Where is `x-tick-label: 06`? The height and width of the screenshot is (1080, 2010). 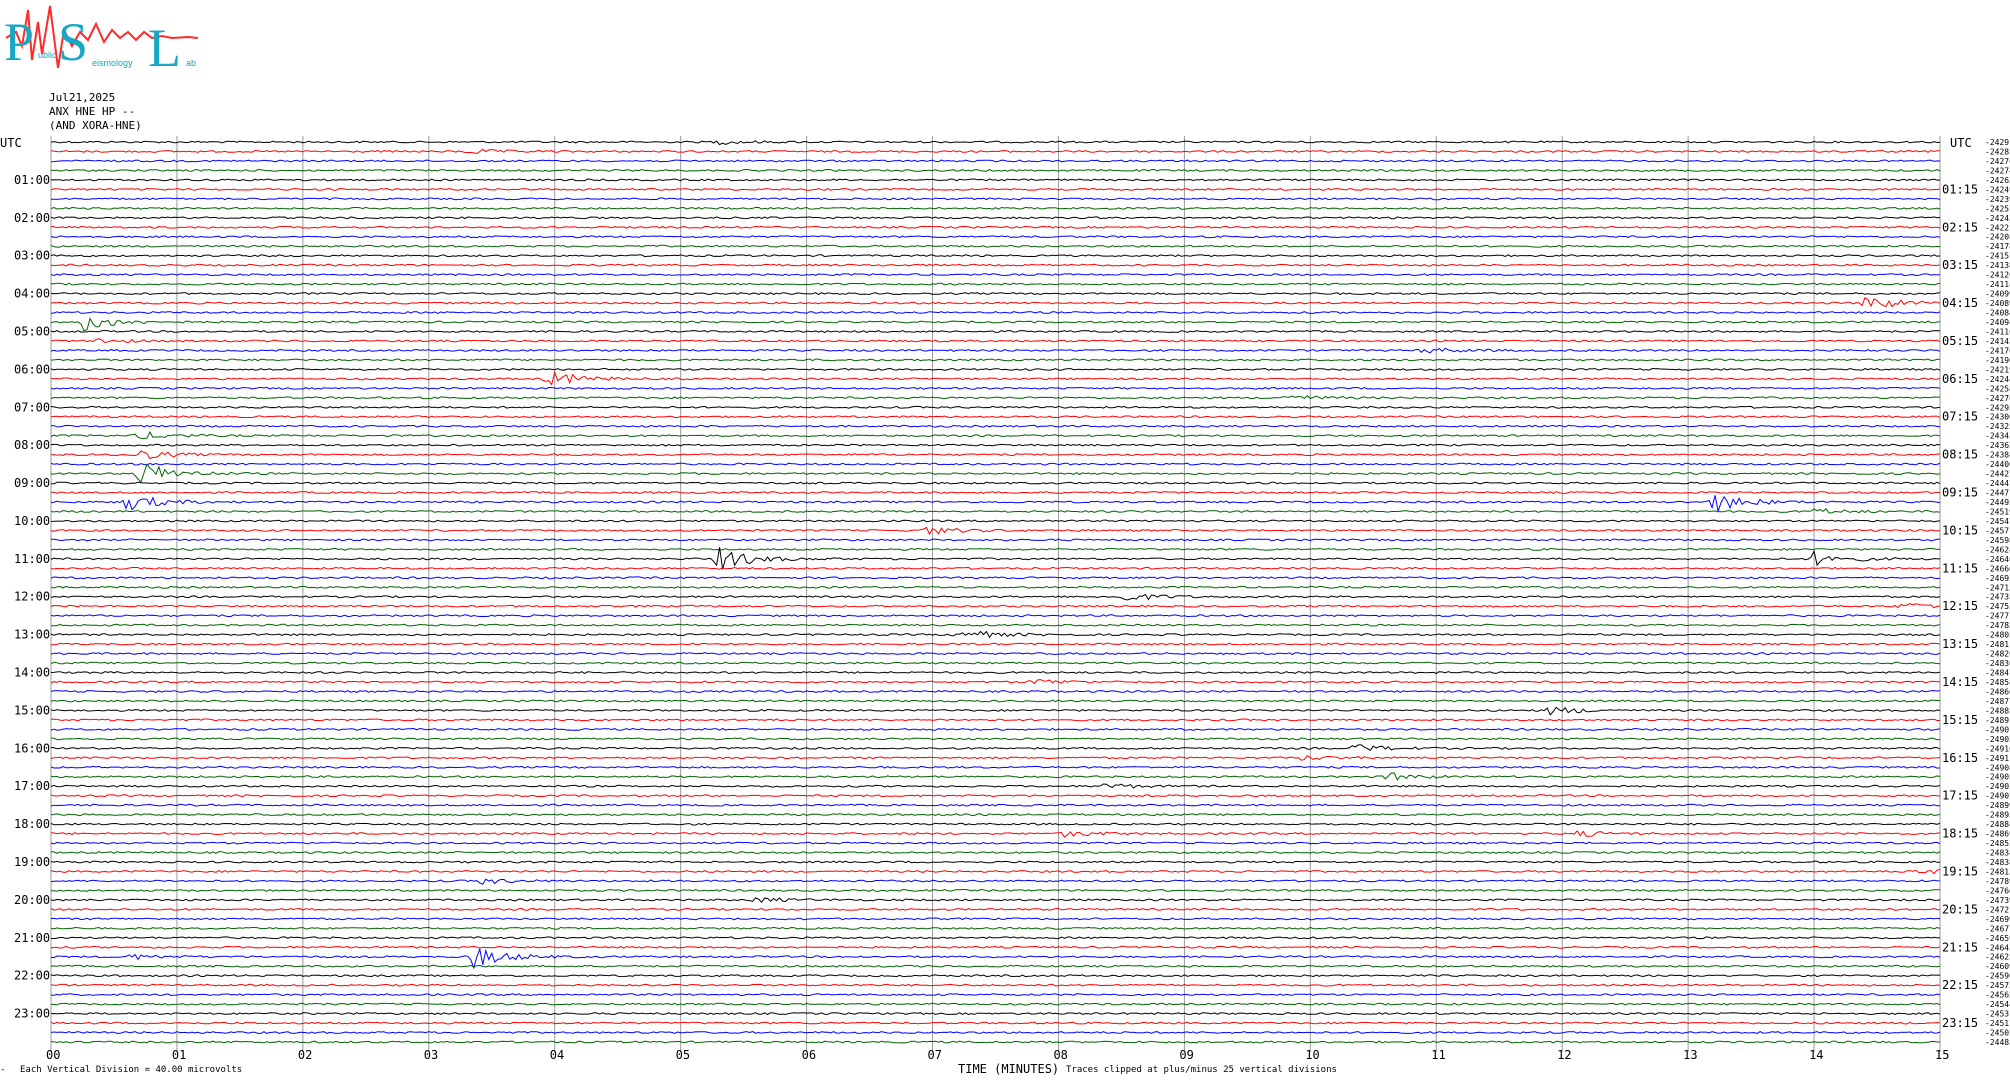 x-tick-label: 06 is located at coordinates (809, 1055).